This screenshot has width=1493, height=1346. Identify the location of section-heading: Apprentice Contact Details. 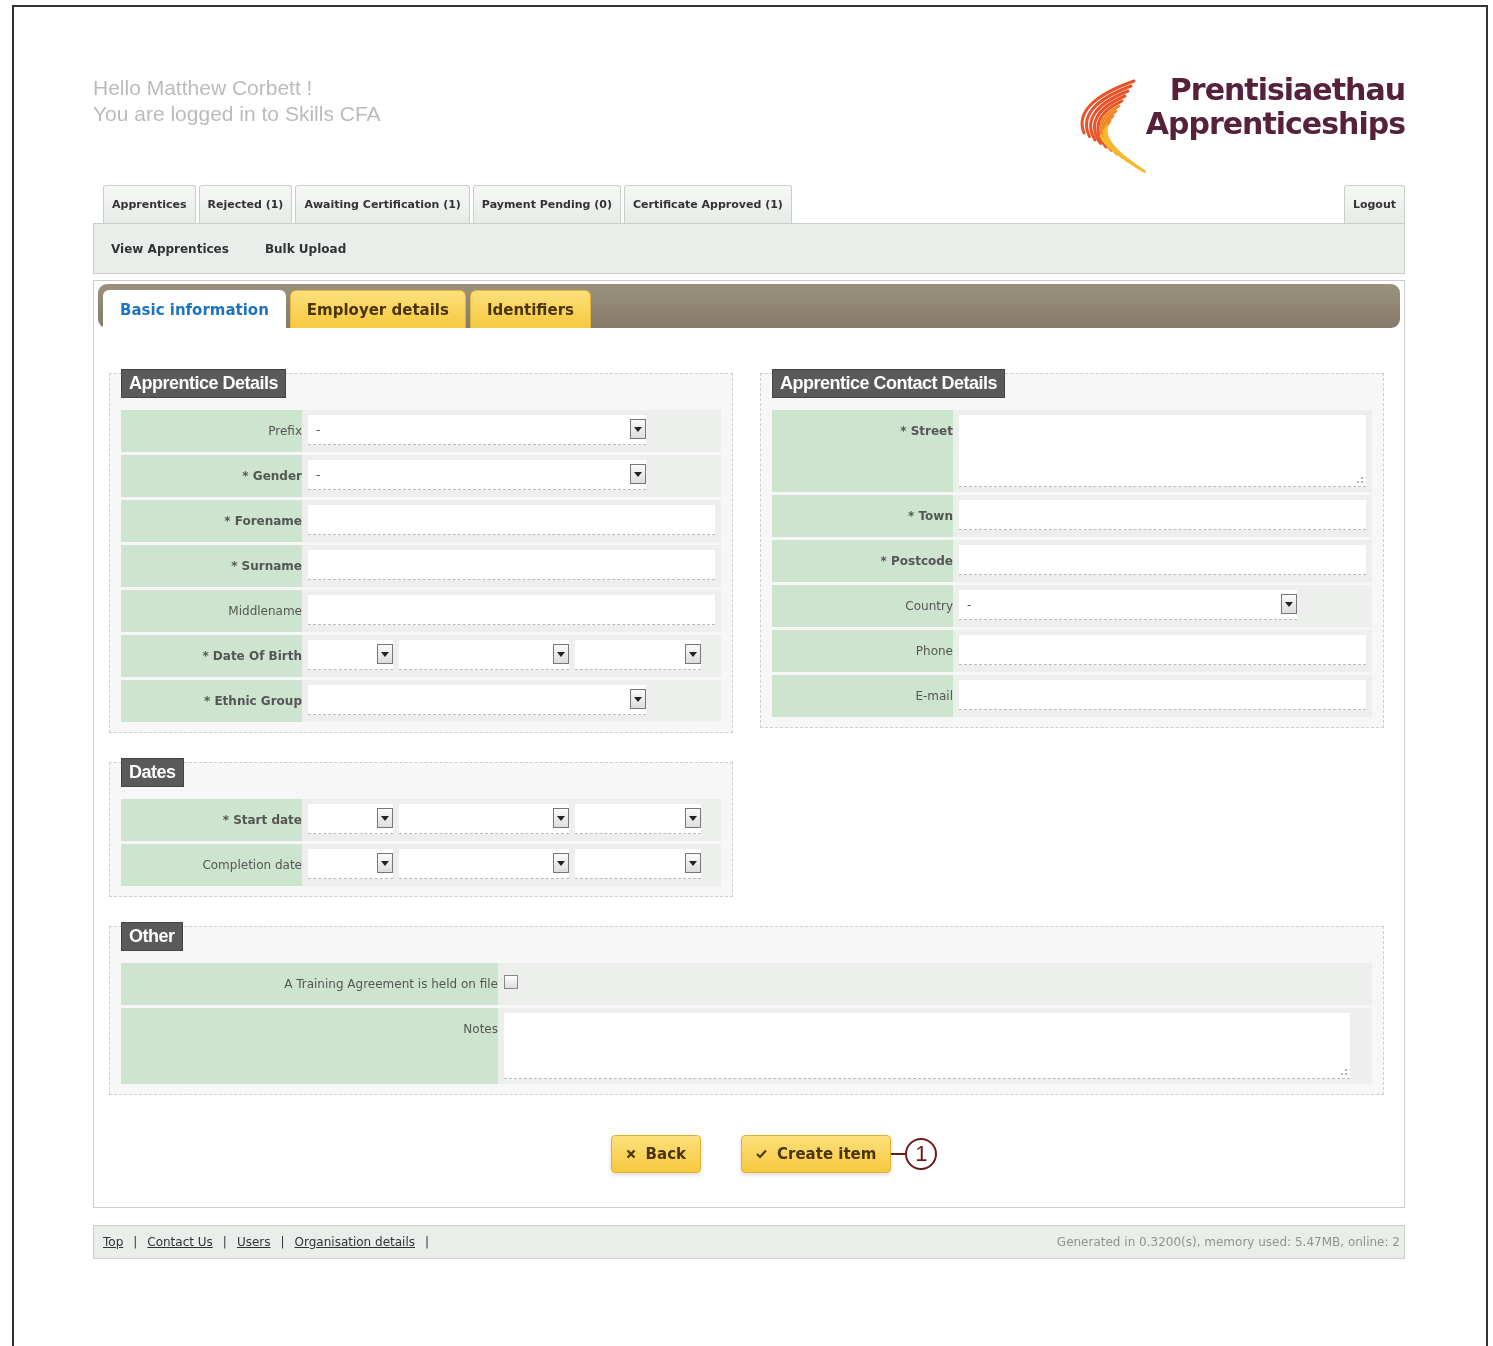
(889, 383).